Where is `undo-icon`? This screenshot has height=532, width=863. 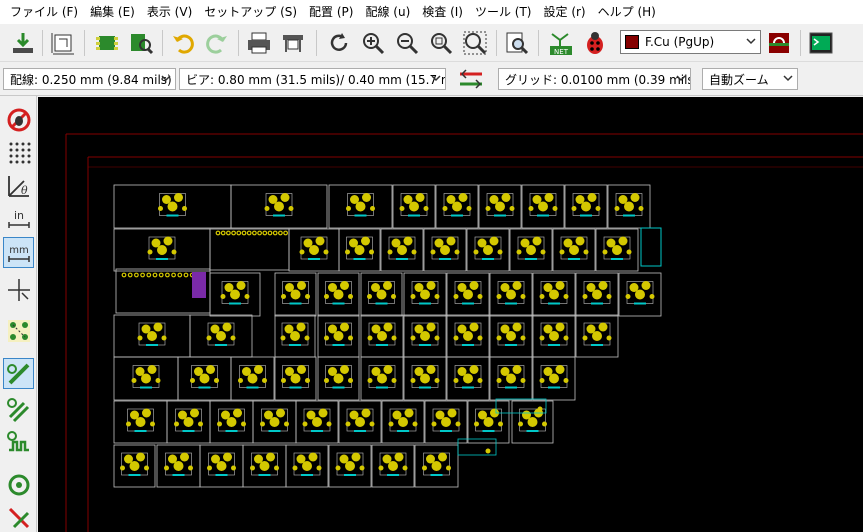 undo-icon is located at coordinates (183, 43).